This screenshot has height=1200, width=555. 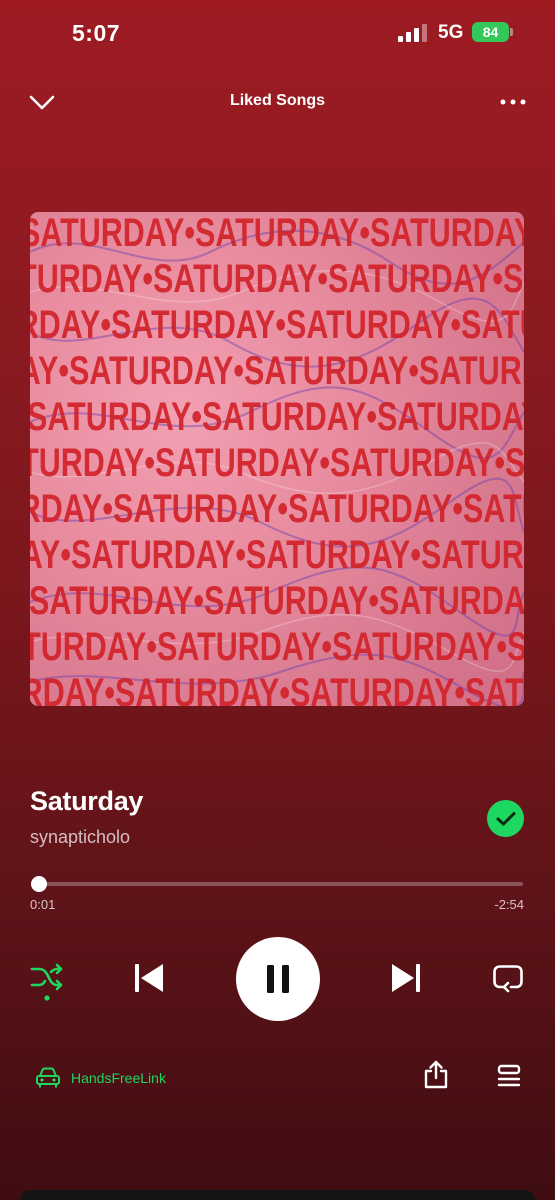 I want to click on playback-controls, so click(x=277, y=978).